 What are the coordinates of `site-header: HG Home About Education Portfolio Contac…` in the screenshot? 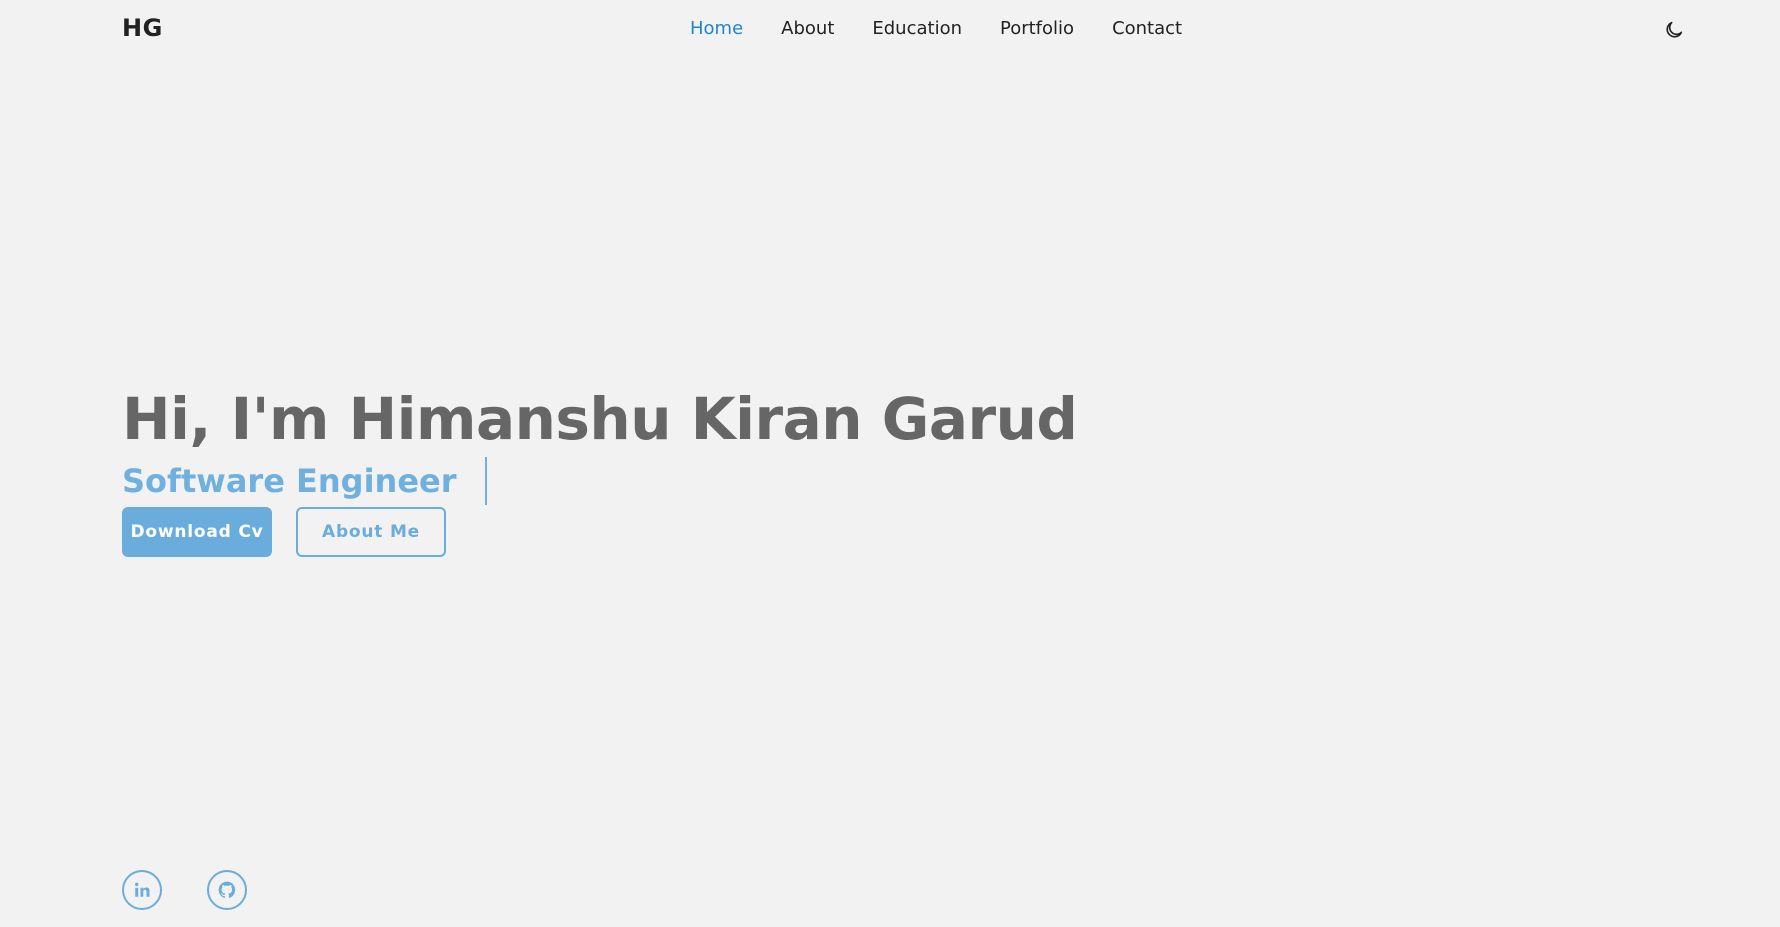 It's located at (890, 30).